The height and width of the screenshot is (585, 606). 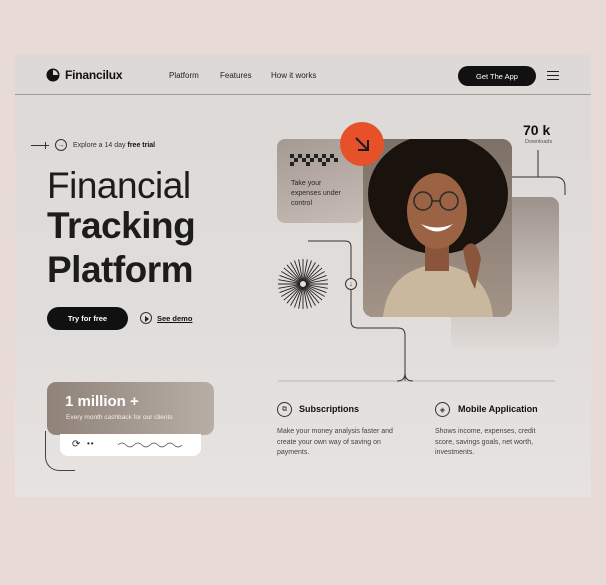 I want to click on cashback-value: 1 million +, so click(x=102, y=401).